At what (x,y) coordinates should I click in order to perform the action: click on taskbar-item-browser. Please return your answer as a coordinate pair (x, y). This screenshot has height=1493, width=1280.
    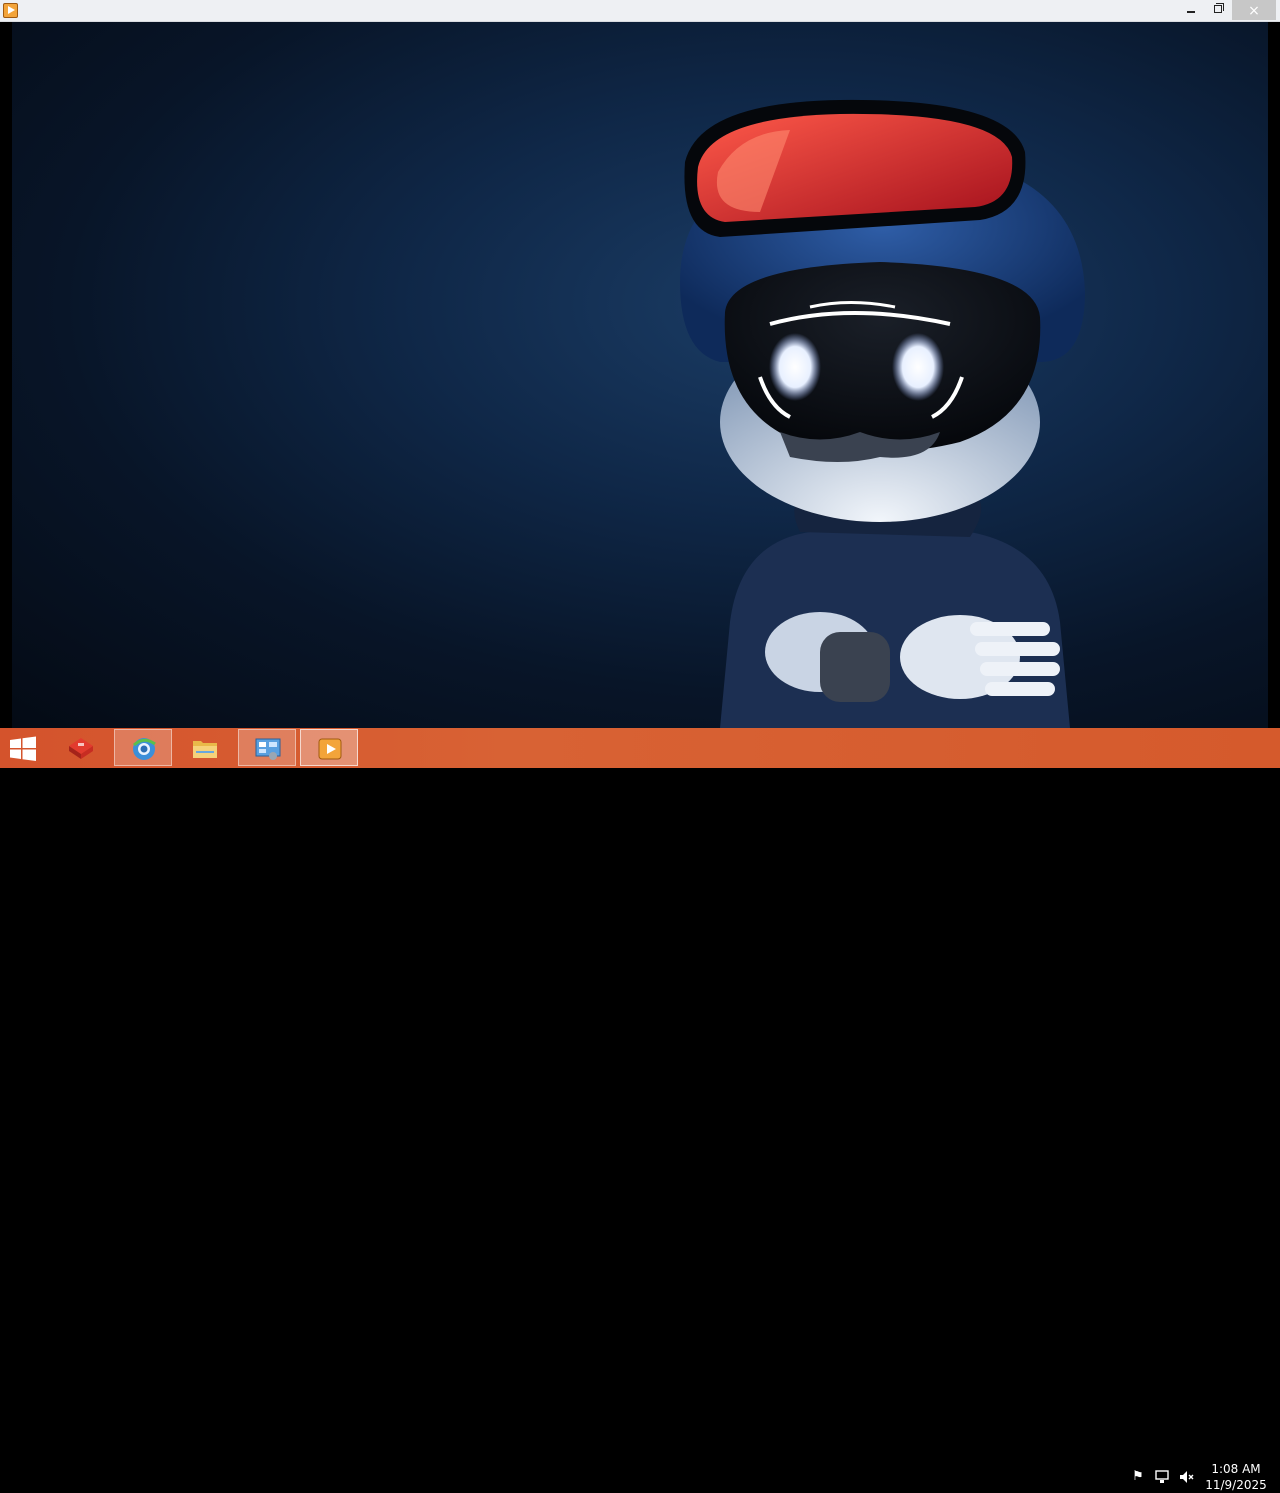
    Looking at the image, I should click on (143, 747).